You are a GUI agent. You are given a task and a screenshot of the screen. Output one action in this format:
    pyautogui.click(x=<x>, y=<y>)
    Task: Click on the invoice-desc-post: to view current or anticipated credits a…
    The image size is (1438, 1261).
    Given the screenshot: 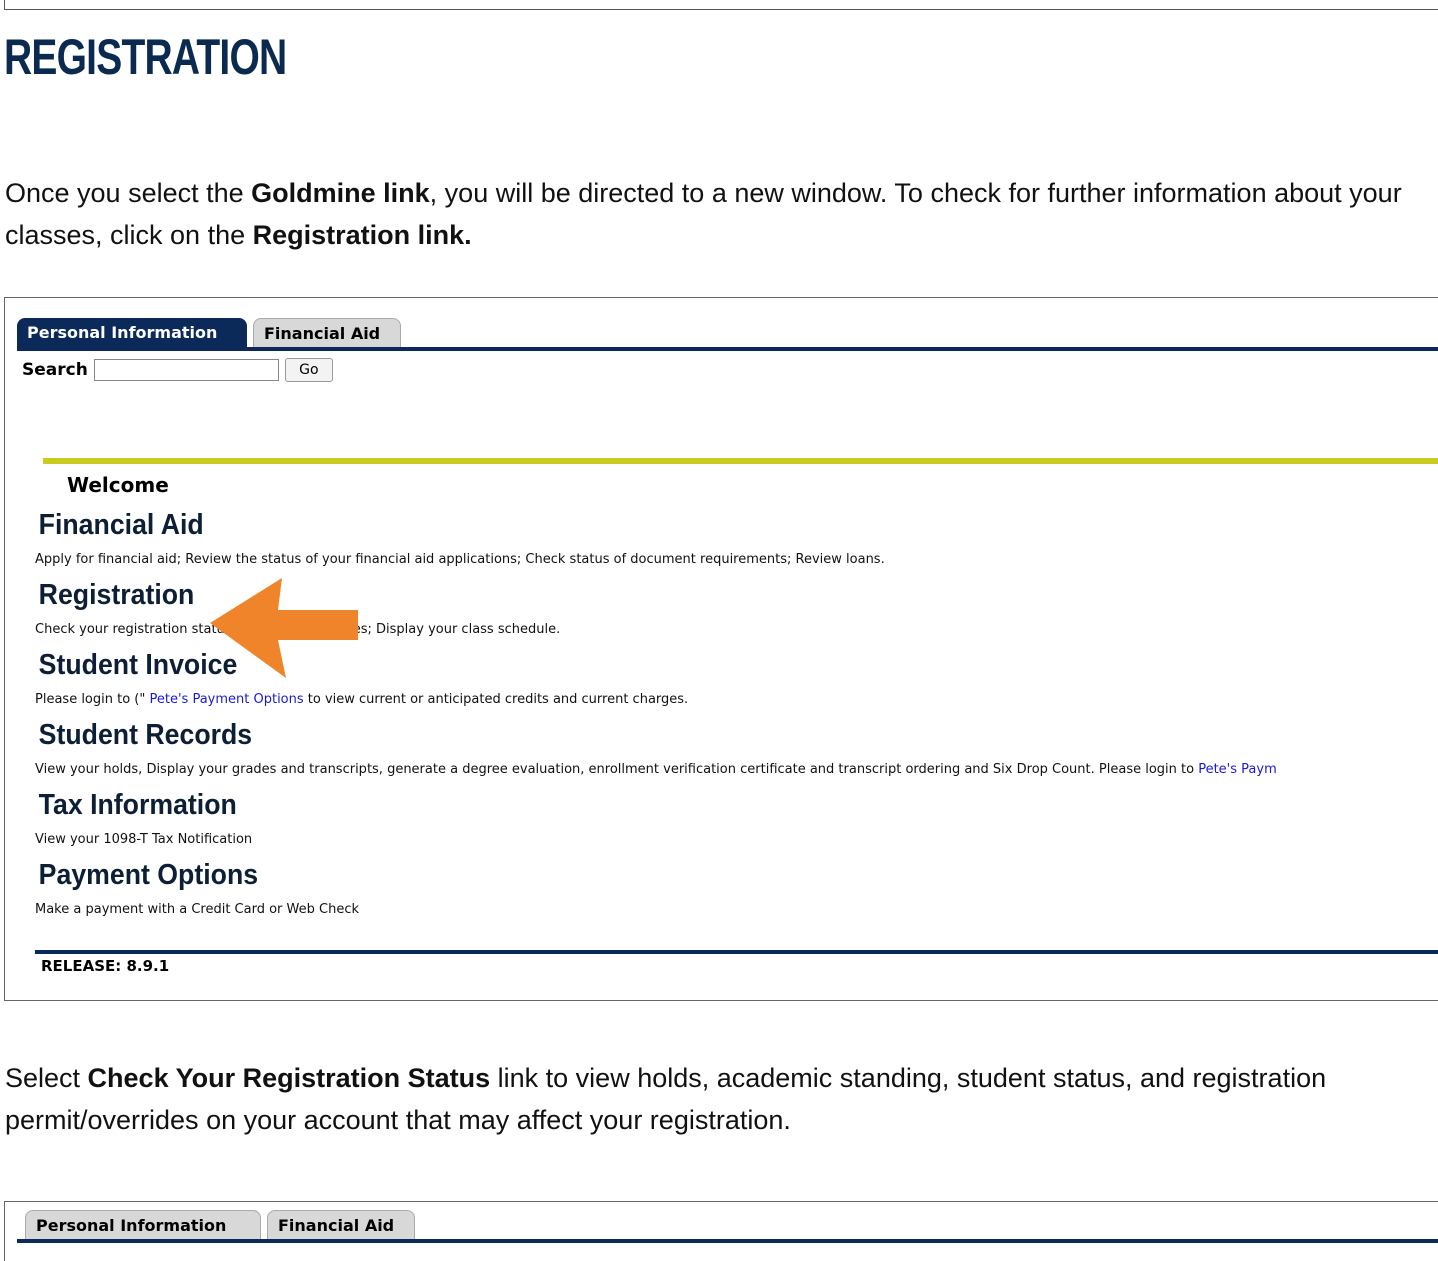 What is the action you would take?
    pyautogui.click(x=496, y=699)
    